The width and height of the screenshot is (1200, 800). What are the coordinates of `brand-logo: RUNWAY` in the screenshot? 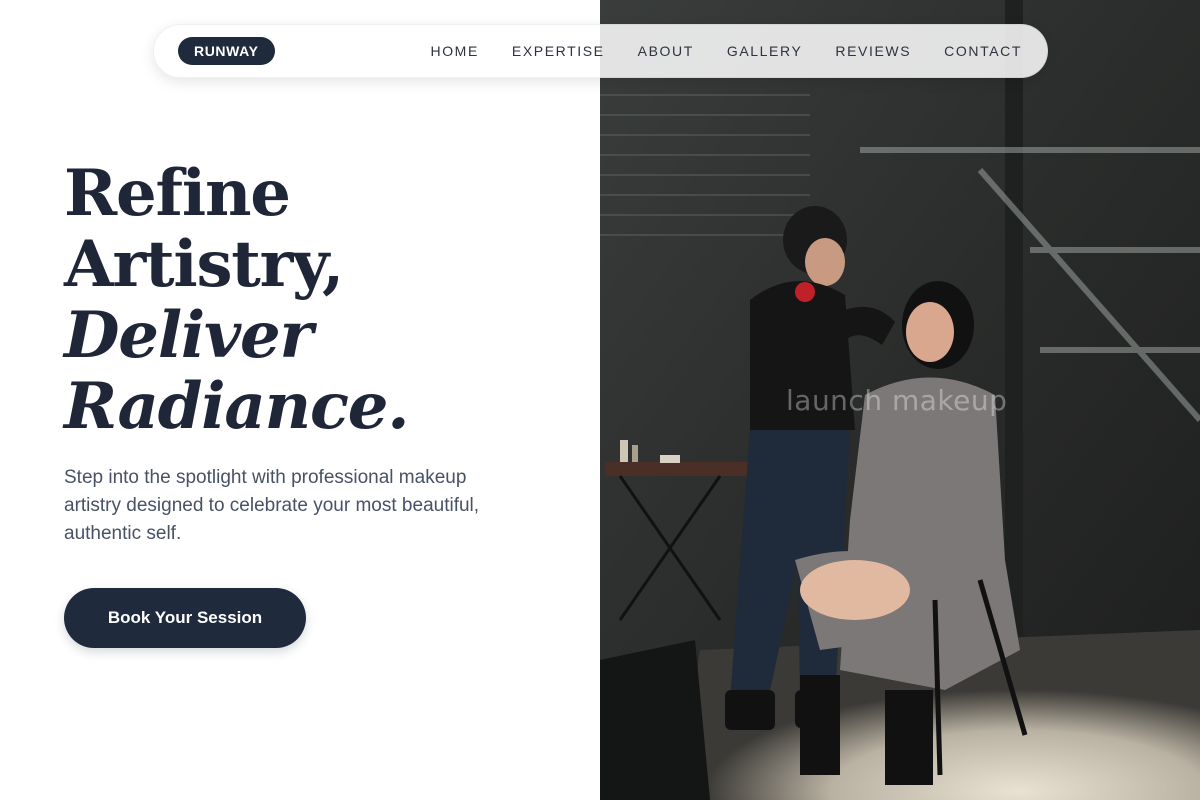 It's located at (226, 51).